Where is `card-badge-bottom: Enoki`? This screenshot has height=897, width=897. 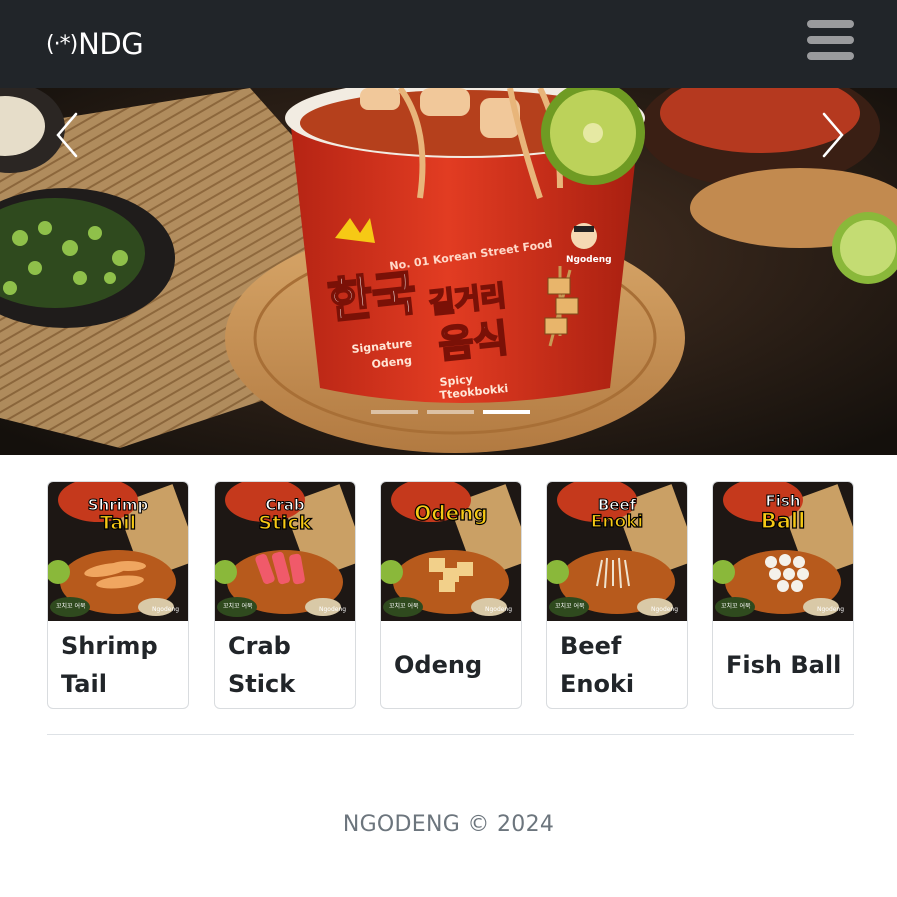
card-badge-bottom: Enoki is located at coordinates (617, 522).